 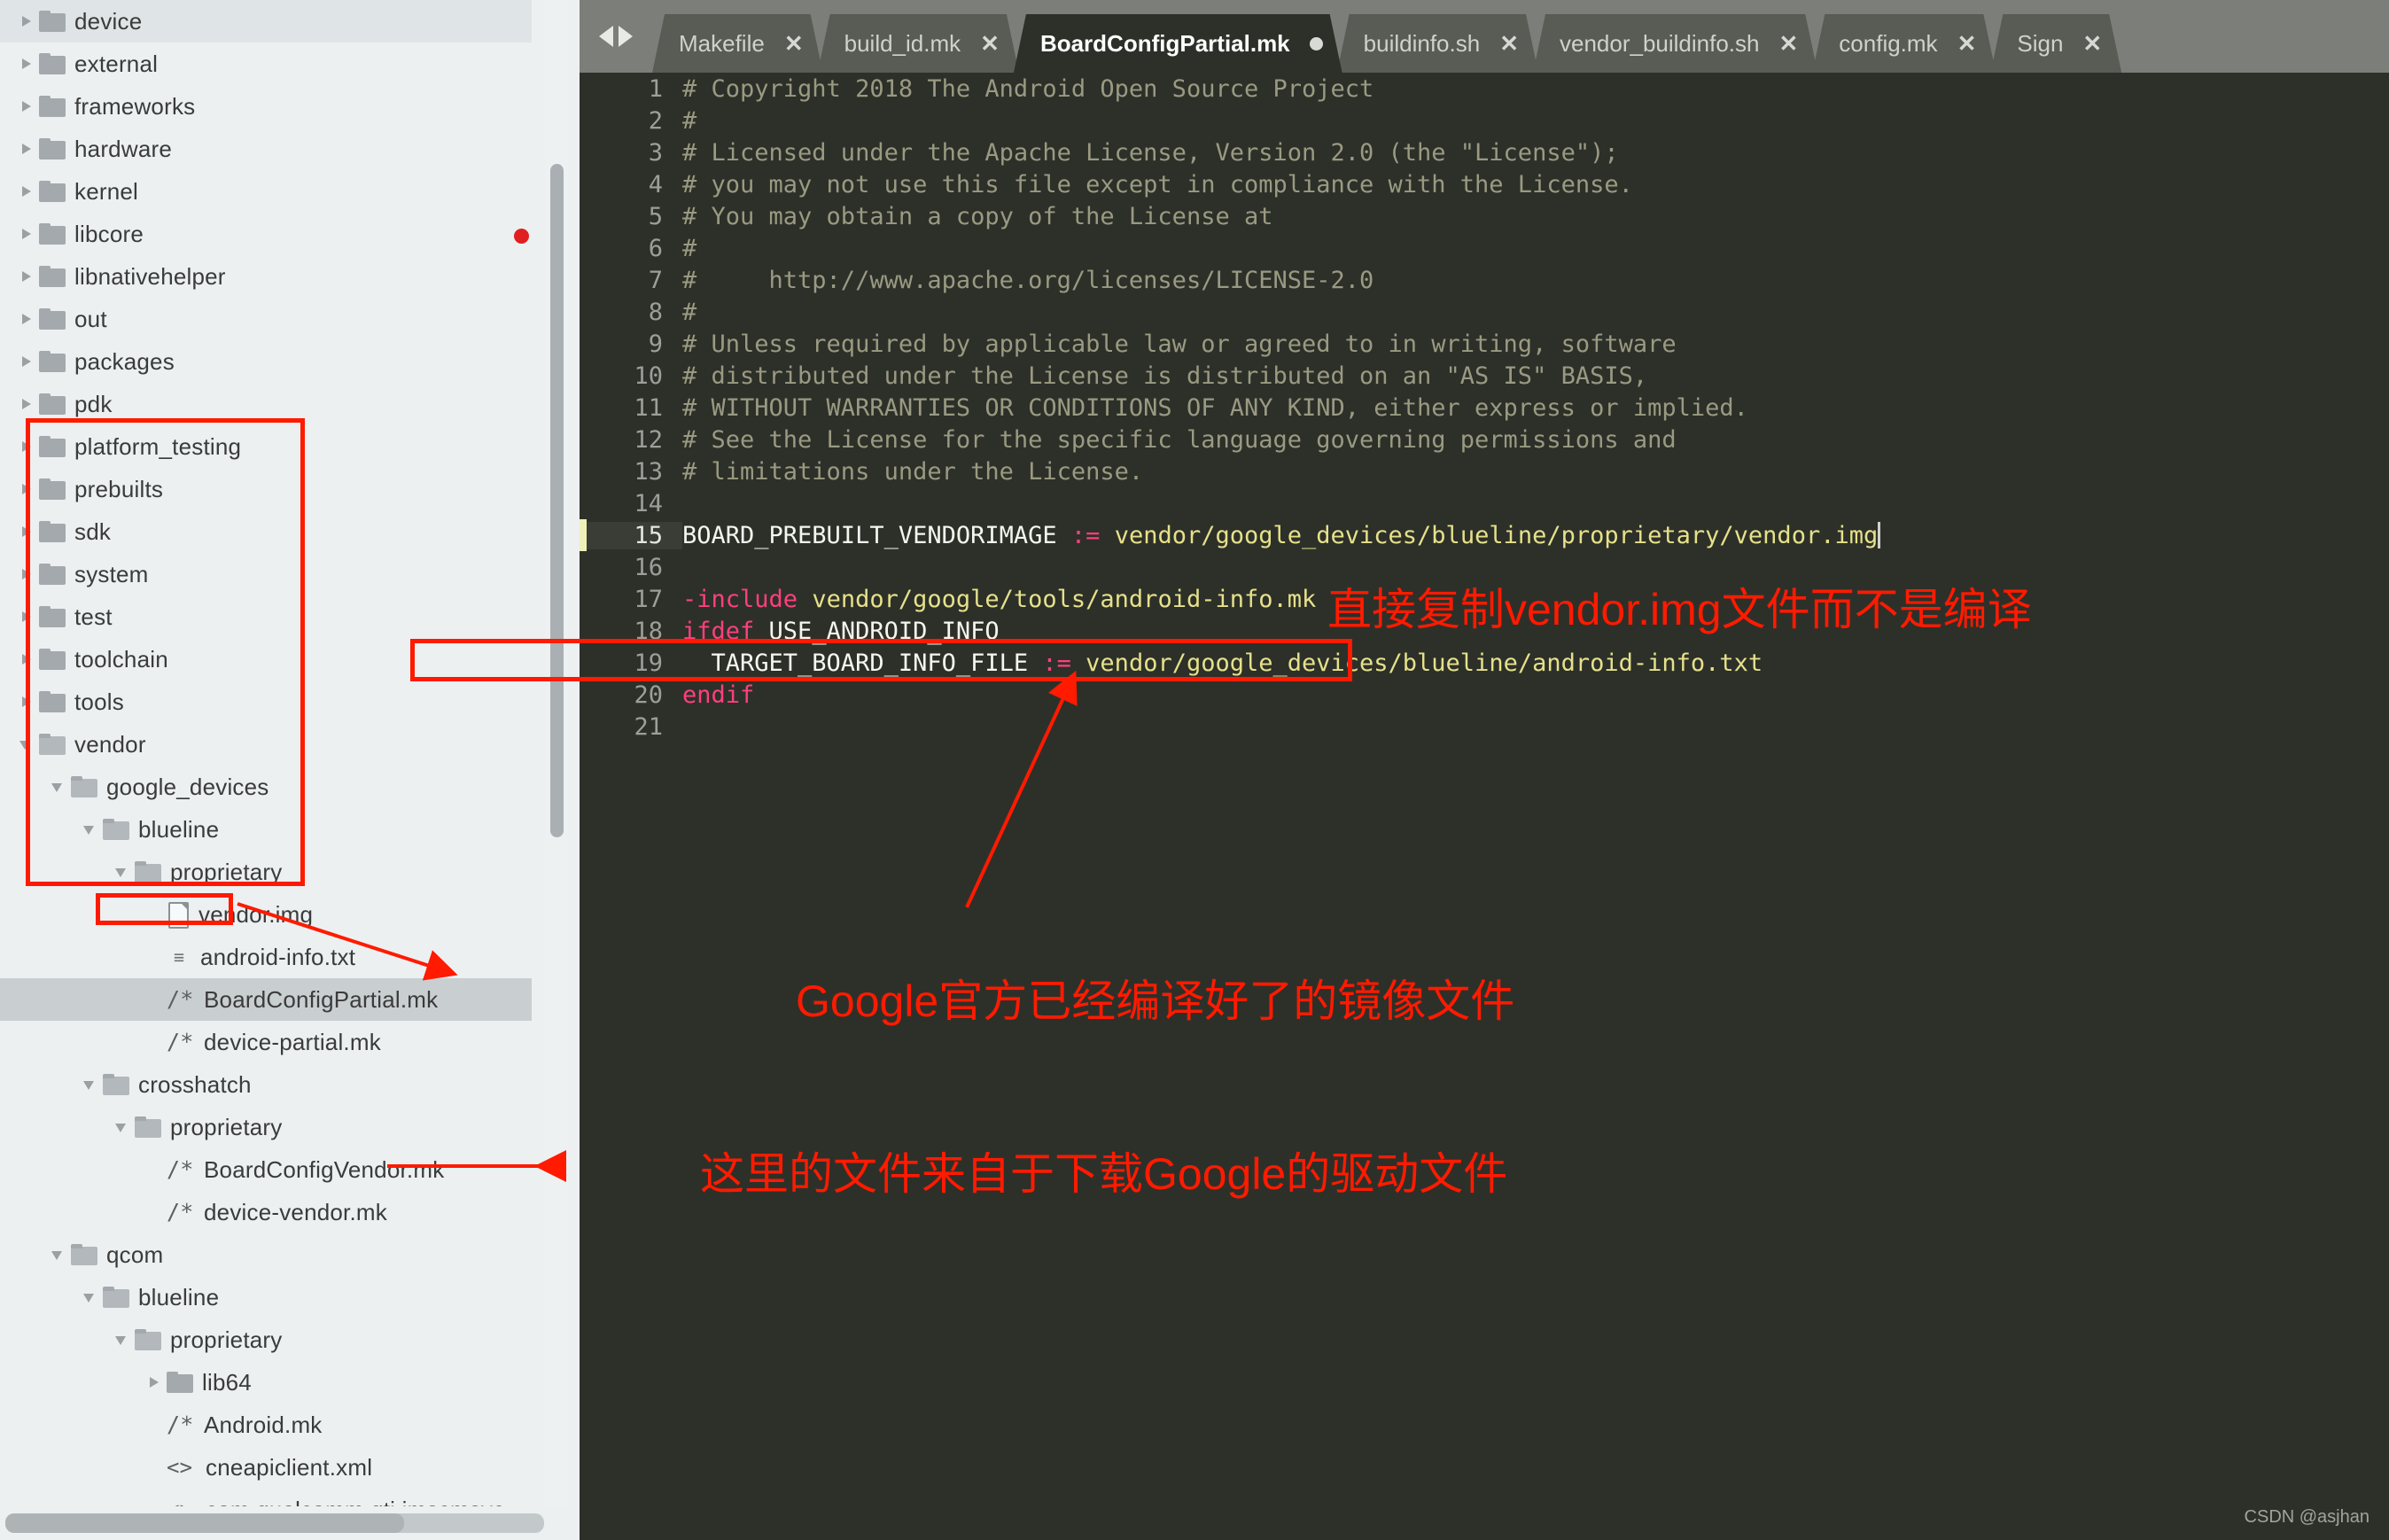 What do you see at coordinates (266, 404) in the screenshot?
I see `tree-item-pdk: pdk` at bounding box center [266, 404].